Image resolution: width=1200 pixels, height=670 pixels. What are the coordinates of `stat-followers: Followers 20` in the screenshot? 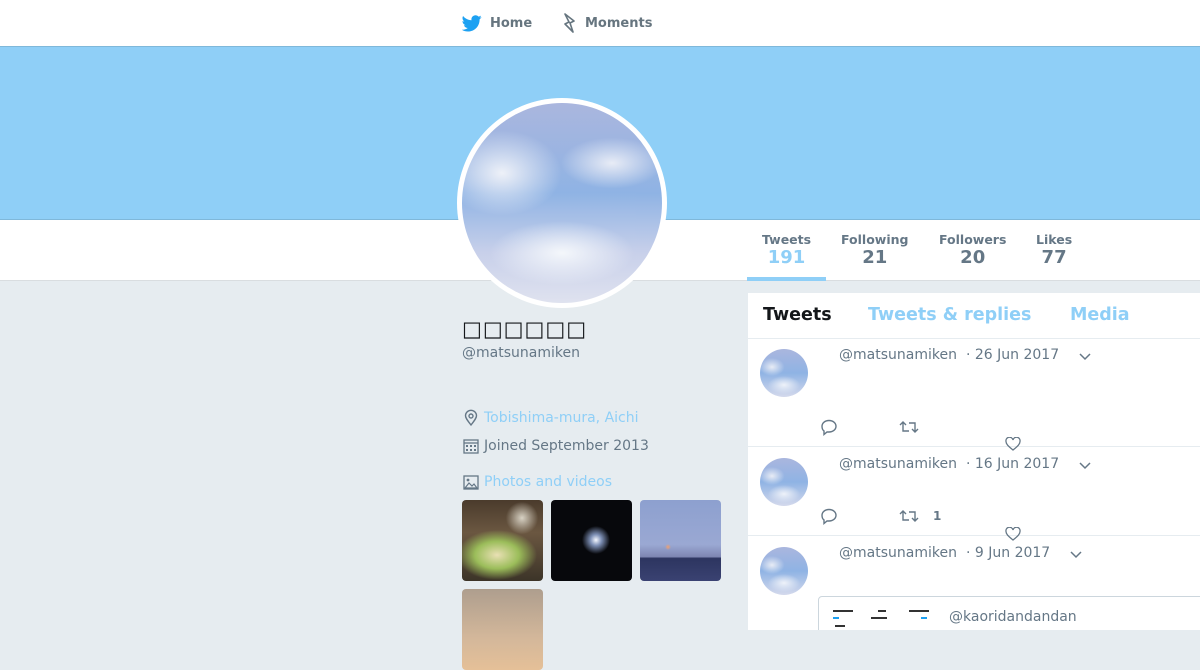 It's located at (972, 250).